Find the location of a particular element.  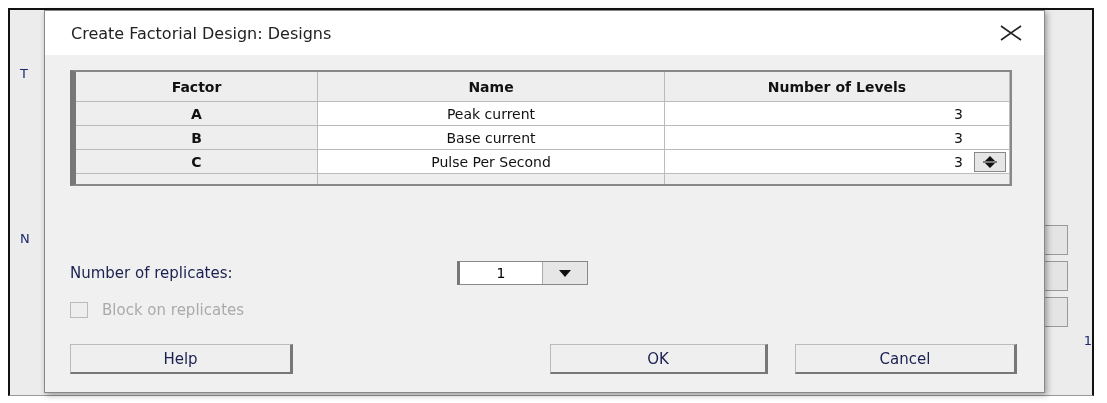

dialog-button: Cancel is located at coordinates (906, 359).